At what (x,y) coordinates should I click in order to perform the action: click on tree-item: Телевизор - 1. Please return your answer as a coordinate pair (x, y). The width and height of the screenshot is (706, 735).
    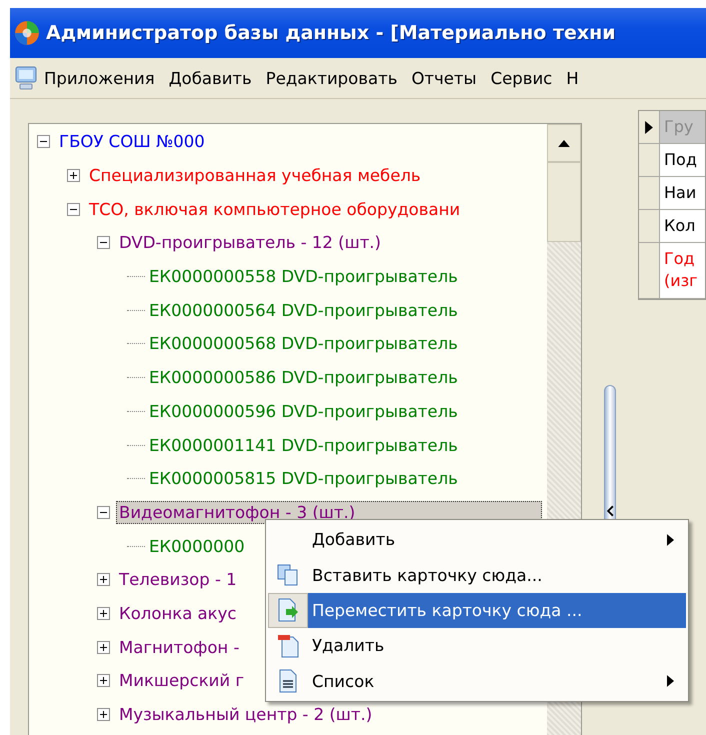
    Looking at the image, I should click on (178, 580).